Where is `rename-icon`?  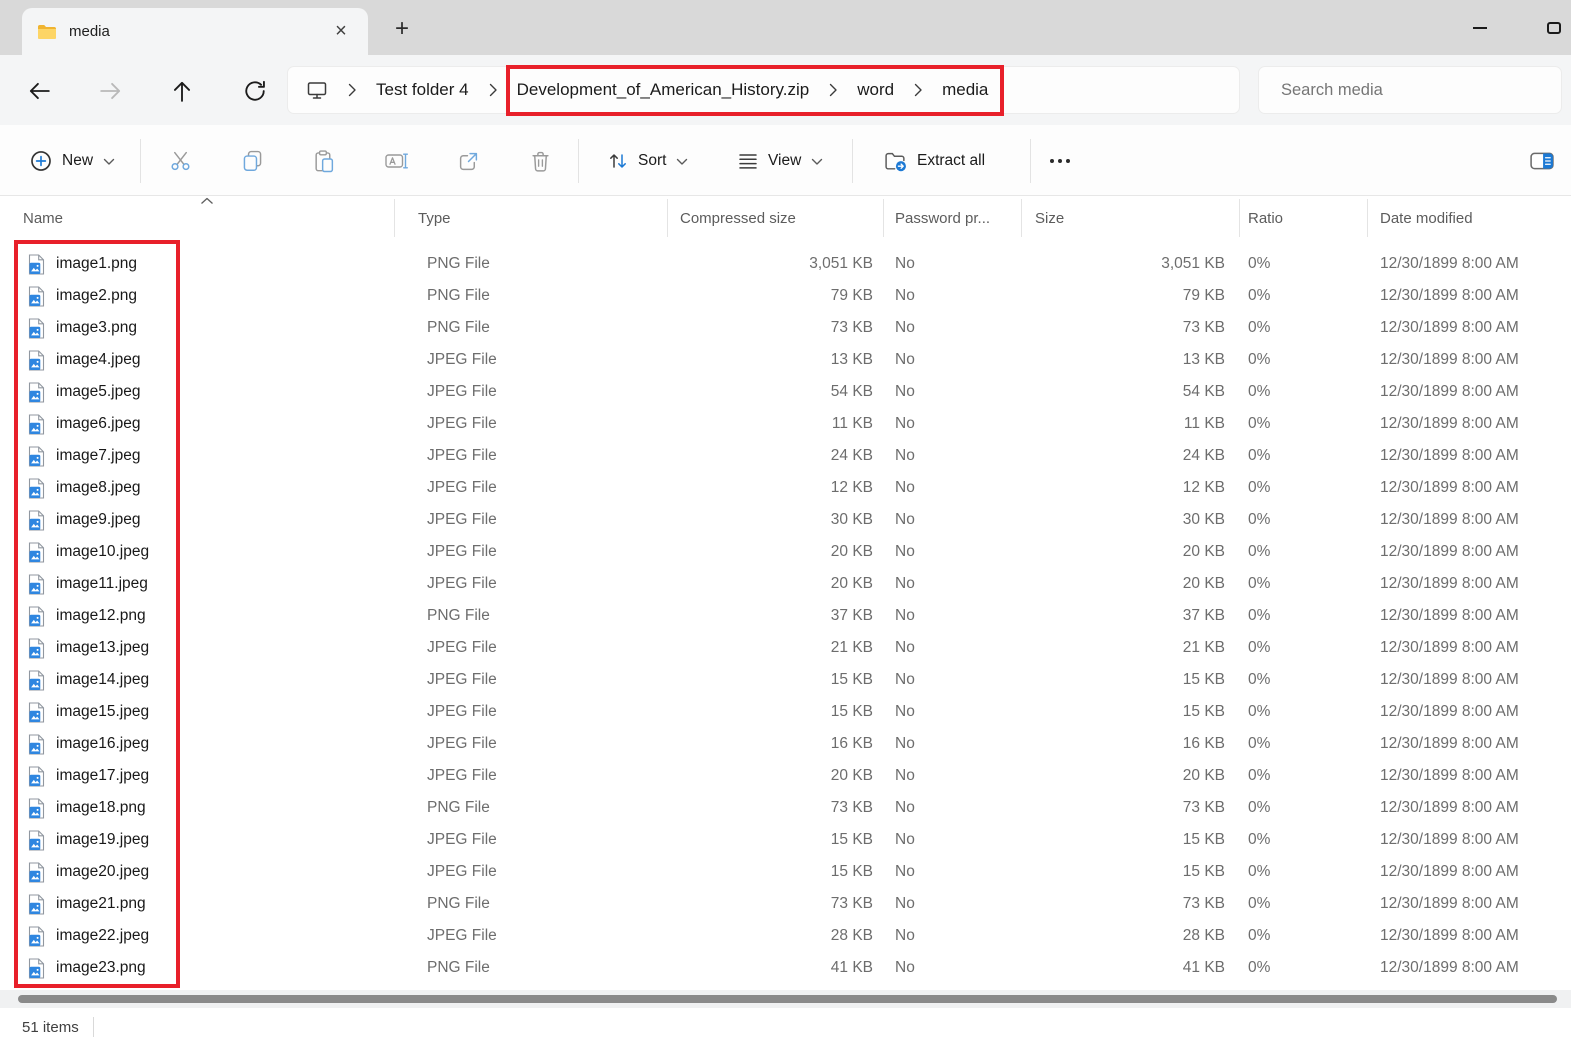 rename-icon is located at coordinates (396, 161).